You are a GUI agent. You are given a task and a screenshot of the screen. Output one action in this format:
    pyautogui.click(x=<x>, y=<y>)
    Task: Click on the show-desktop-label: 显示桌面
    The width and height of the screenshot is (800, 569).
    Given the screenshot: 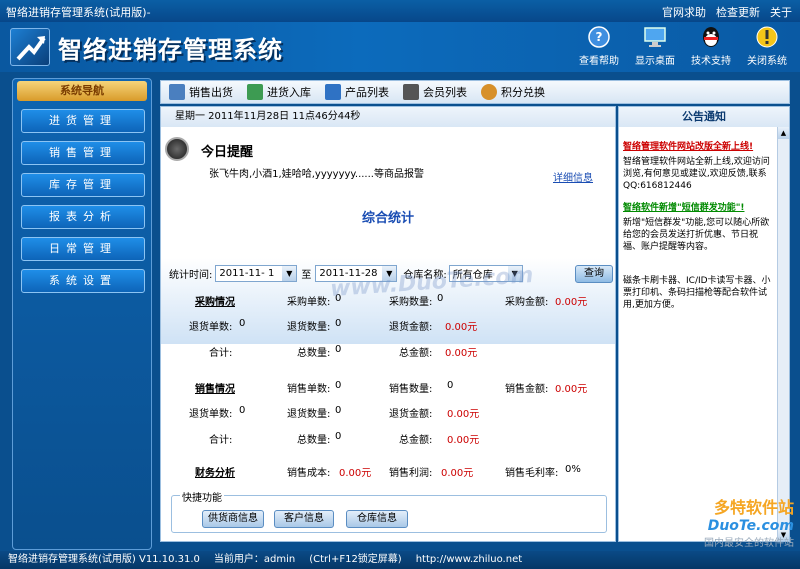 What is the action you would take?
    pyautogui.click(x=655, y=61)
    